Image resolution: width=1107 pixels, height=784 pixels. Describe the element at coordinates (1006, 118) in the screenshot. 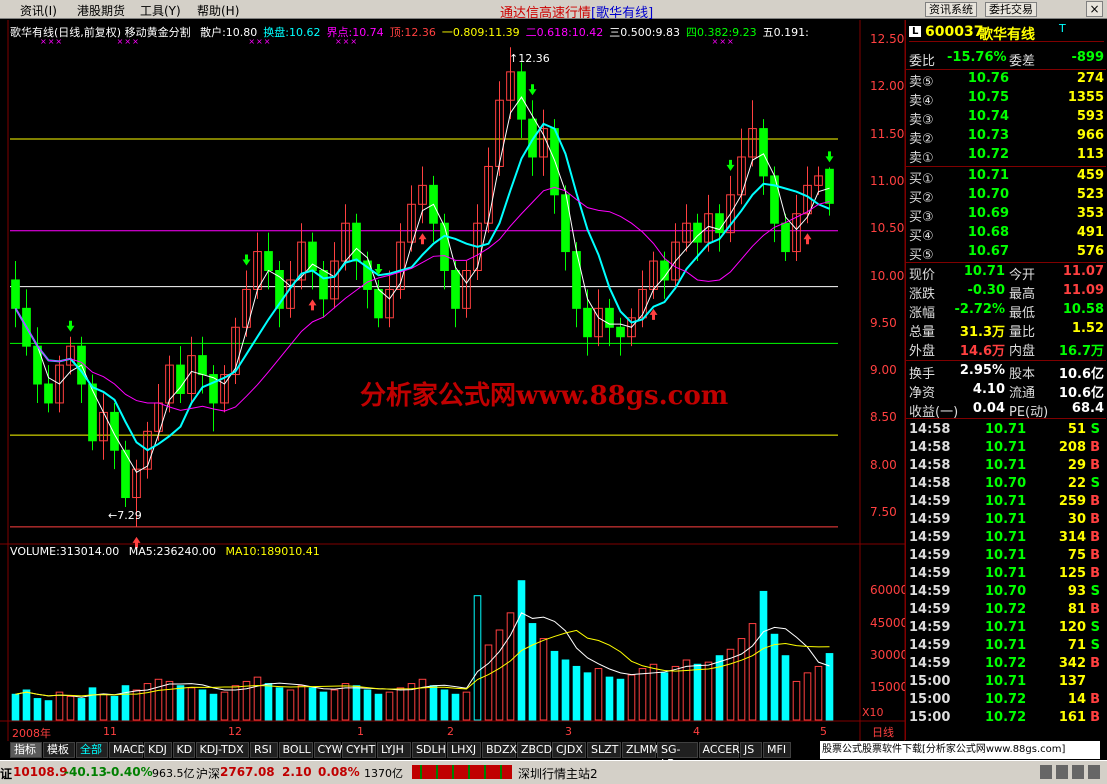

I see `ask-row: 卖③ 10.74 593` at that location.